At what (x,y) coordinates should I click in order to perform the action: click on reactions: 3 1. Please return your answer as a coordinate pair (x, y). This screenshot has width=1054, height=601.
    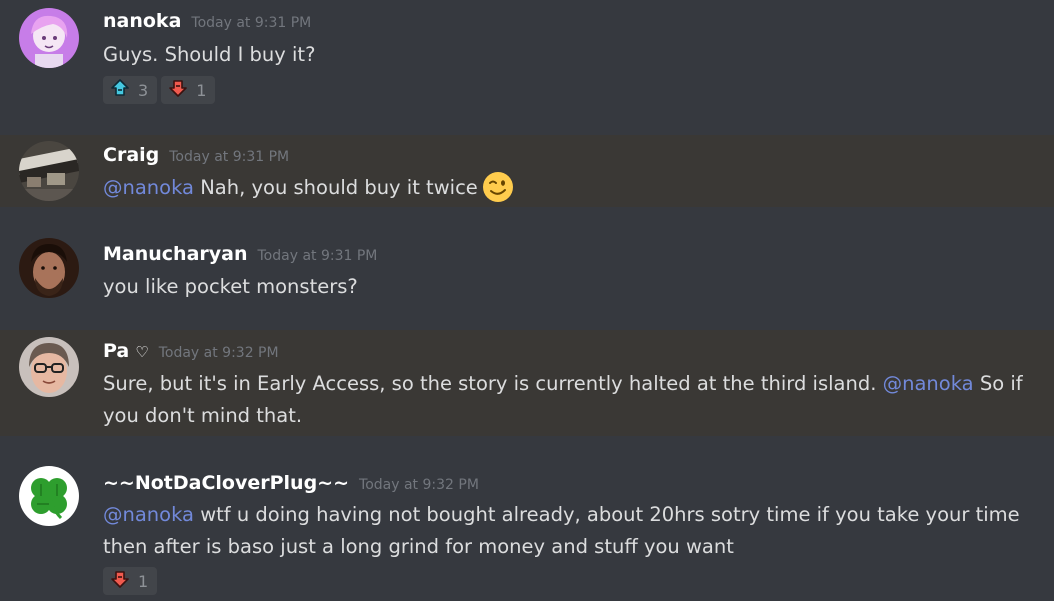
    Looking at the image, I should click on (159, 90).